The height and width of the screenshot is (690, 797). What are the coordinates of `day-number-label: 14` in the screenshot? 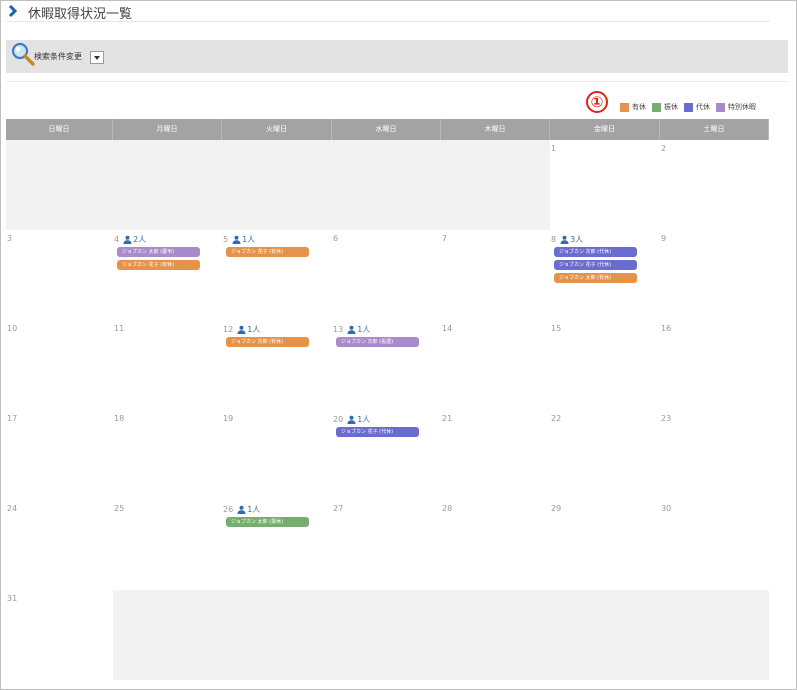 It's located at (447, 328).